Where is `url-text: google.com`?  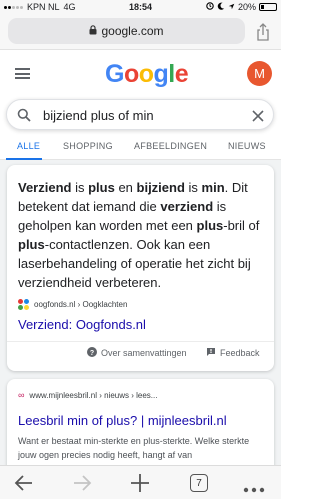
url-text: google.com is located at coordinates (132, 31).